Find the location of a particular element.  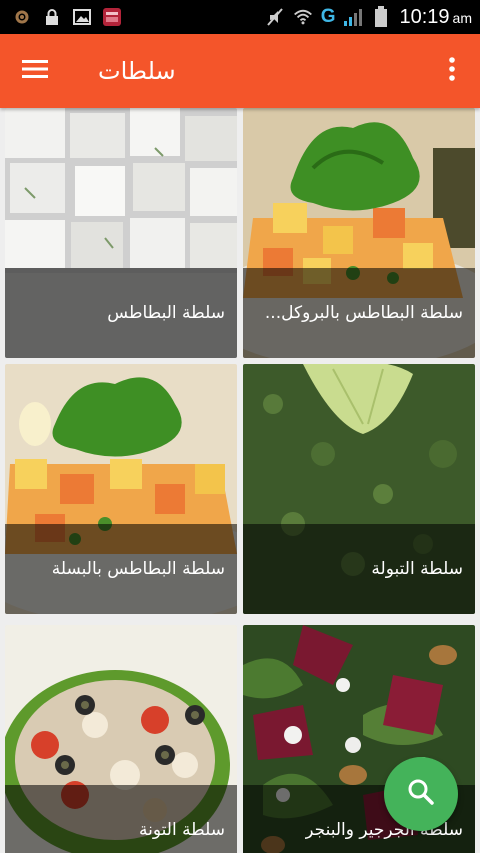

recipe-caption: سلطة التبولة is located at coordinates (359, 569).